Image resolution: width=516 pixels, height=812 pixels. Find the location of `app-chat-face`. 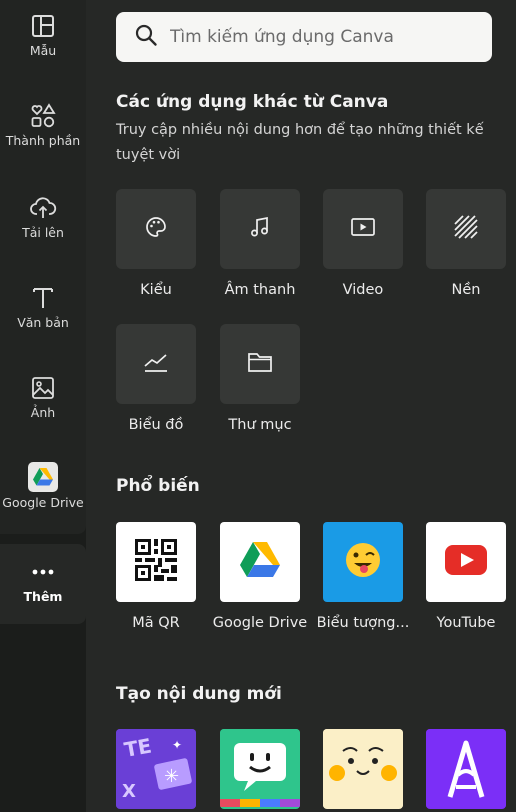

app-chat-face is located at coordinates (260, 769).